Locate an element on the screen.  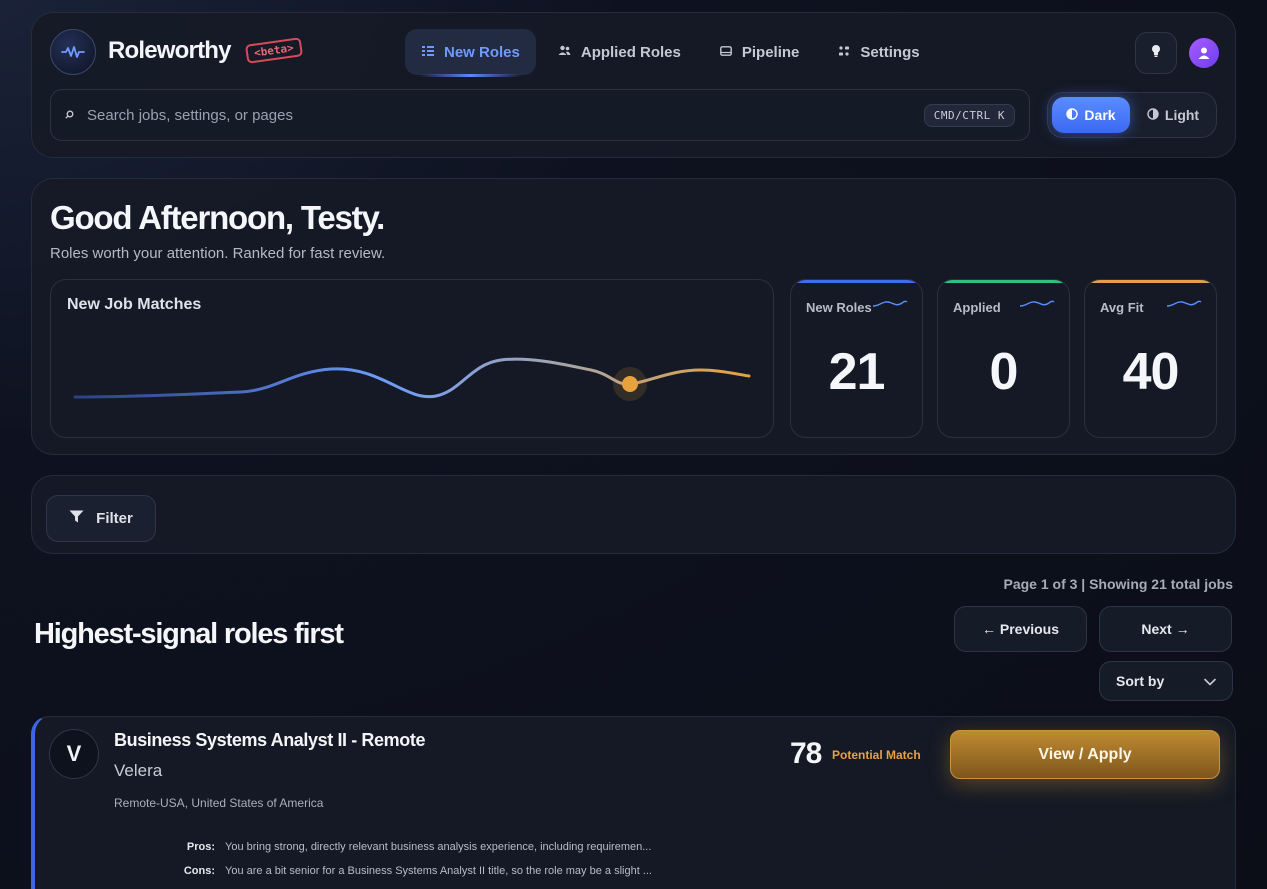
theme-light-button: Light is located at coordinates (1173, 115).